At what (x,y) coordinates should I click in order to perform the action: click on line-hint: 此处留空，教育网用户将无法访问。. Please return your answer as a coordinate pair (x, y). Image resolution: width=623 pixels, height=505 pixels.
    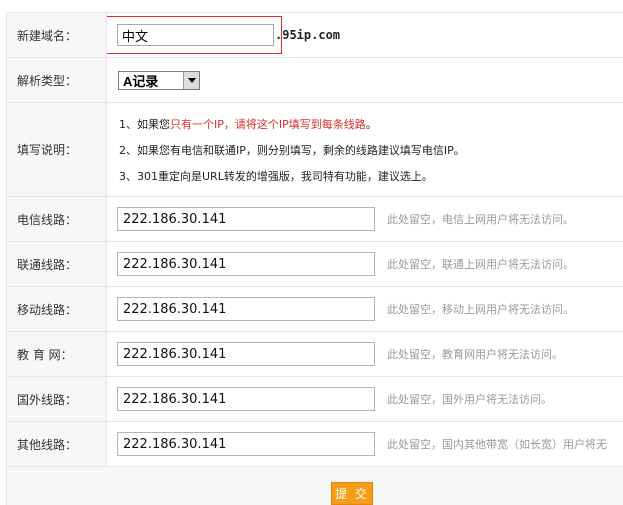
    Looking at the image, I should click on (475, 354).